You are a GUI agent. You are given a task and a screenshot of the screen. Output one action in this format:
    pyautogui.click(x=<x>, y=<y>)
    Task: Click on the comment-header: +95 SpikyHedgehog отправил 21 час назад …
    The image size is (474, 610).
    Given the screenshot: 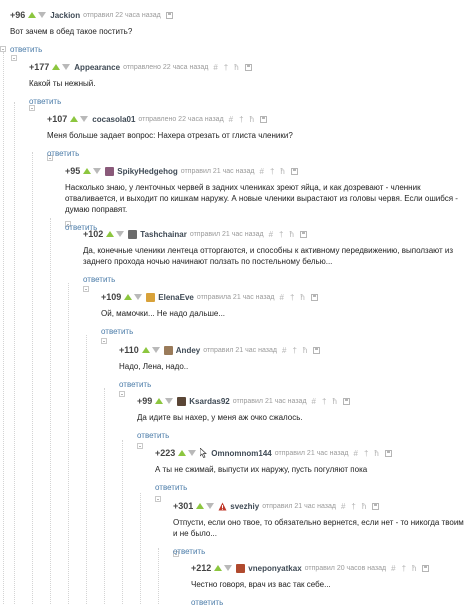 What is the action you would take?
    pyautogui.click(x=266, y=171)
    